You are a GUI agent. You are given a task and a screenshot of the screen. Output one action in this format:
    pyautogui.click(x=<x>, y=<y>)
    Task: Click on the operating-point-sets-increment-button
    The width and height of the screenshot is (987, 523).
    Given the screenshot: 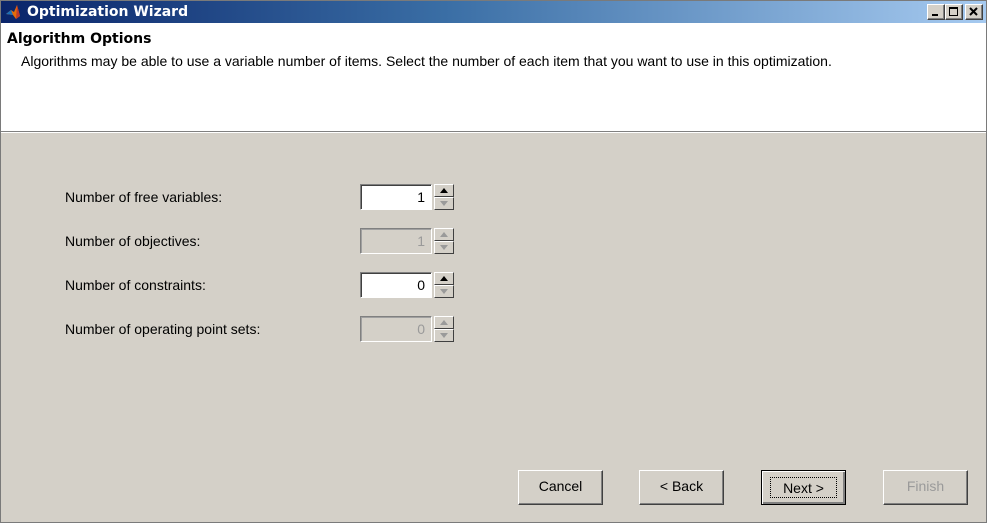 What is the action you would take?
    pyautogui.click(x=444, y=322)
    